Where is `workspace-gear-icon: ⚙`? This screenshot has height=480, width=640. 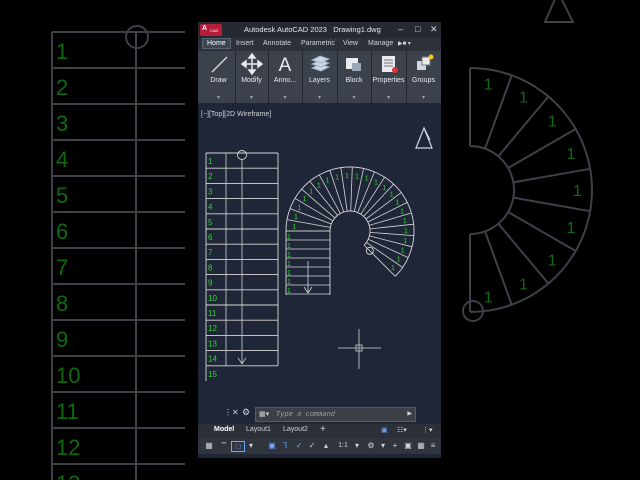
workspace-gear-icon: ⚙ is located at coordinates (371, 446).